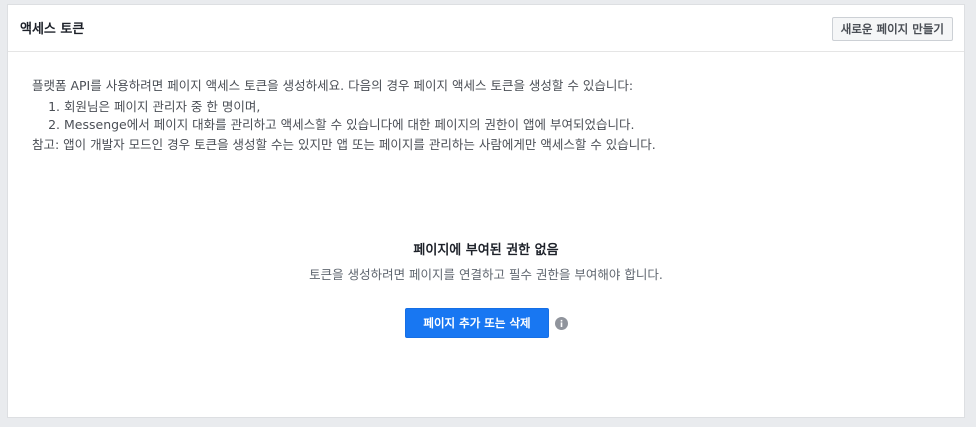 This screenshot has width=976, height=427. I want to click on empty-state-title: 페이지에 부여된 권한 없음, so click(486, 250).